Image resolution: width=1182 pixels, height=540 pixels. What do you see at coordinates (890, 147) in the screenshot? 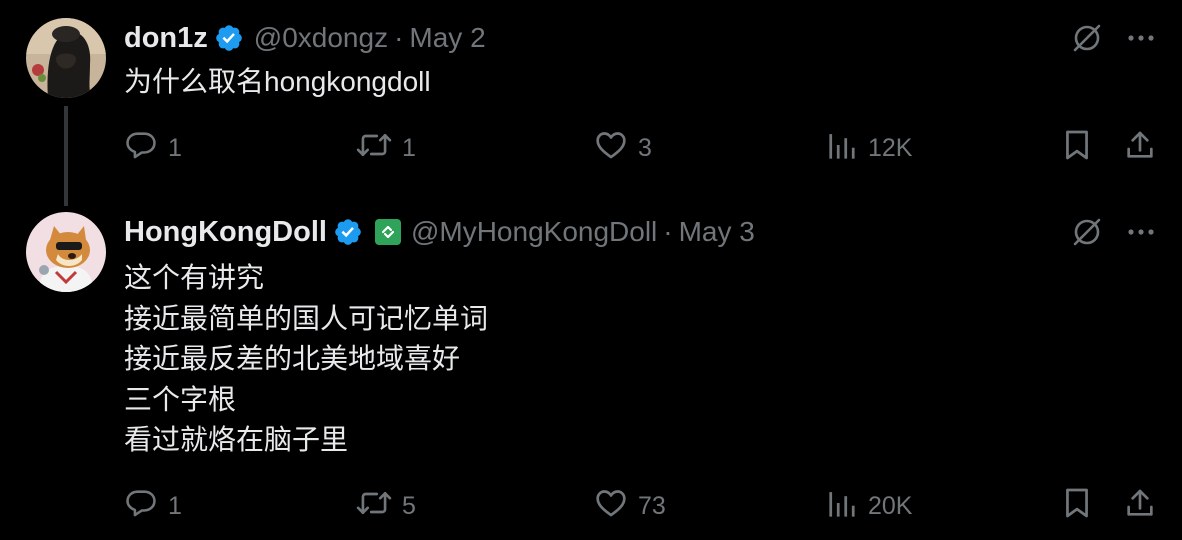
I see `views-count: 12K` at bounding box center [890, 147].